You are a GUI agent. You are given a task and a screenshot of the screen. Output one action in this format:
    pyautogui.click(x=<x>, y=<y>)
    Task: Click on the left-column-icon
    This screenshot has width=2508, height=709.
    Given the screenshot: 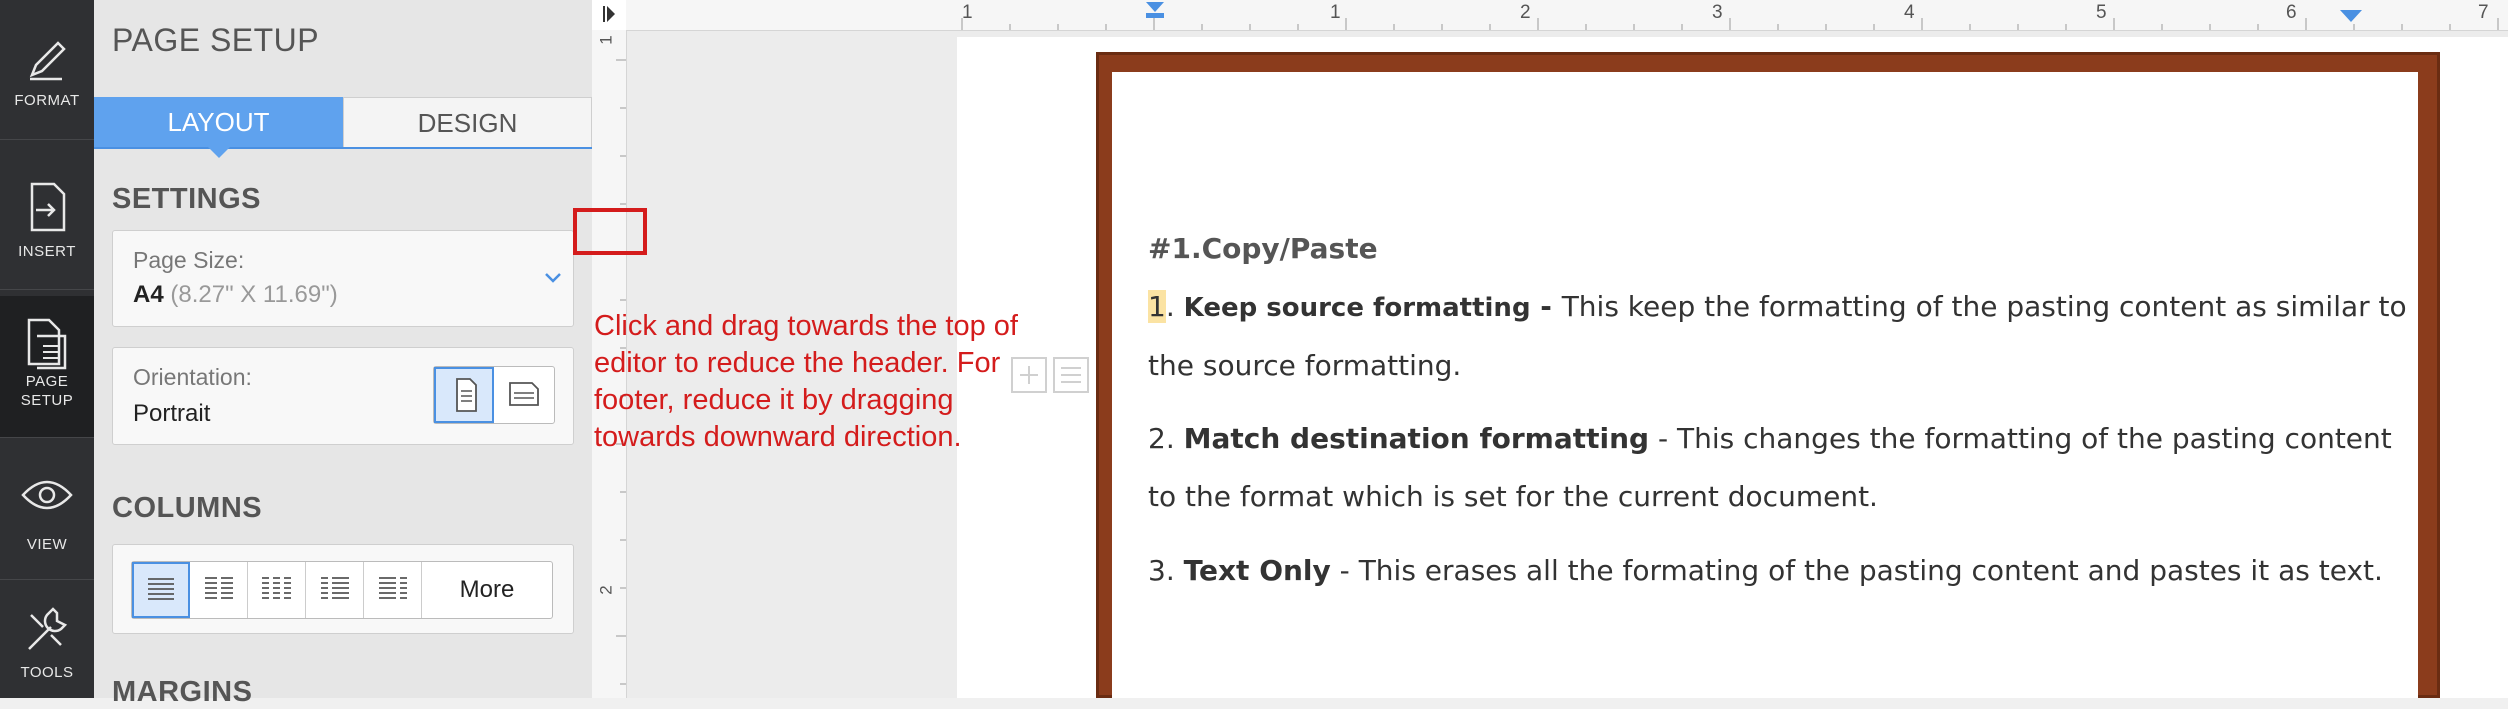 What is the action you would take?
    pyautogui.click(x=335, y=588)
    